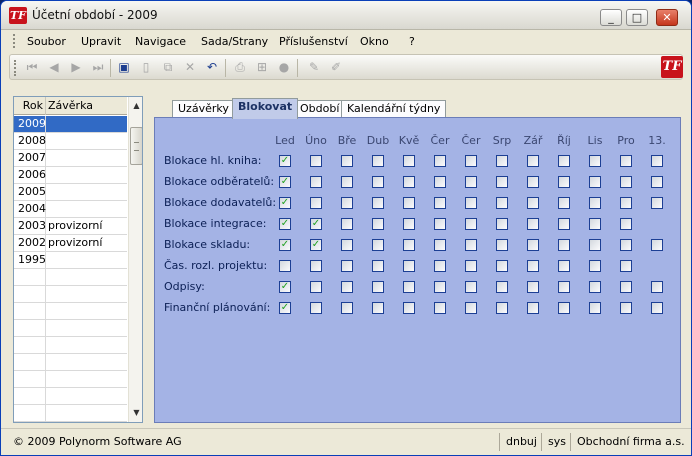 Image resolution: width=692 pixels, height=456 pixels. Describe the element at coordinates (70, 260) in the screenshot. I see `table-row: 1995` at that location.